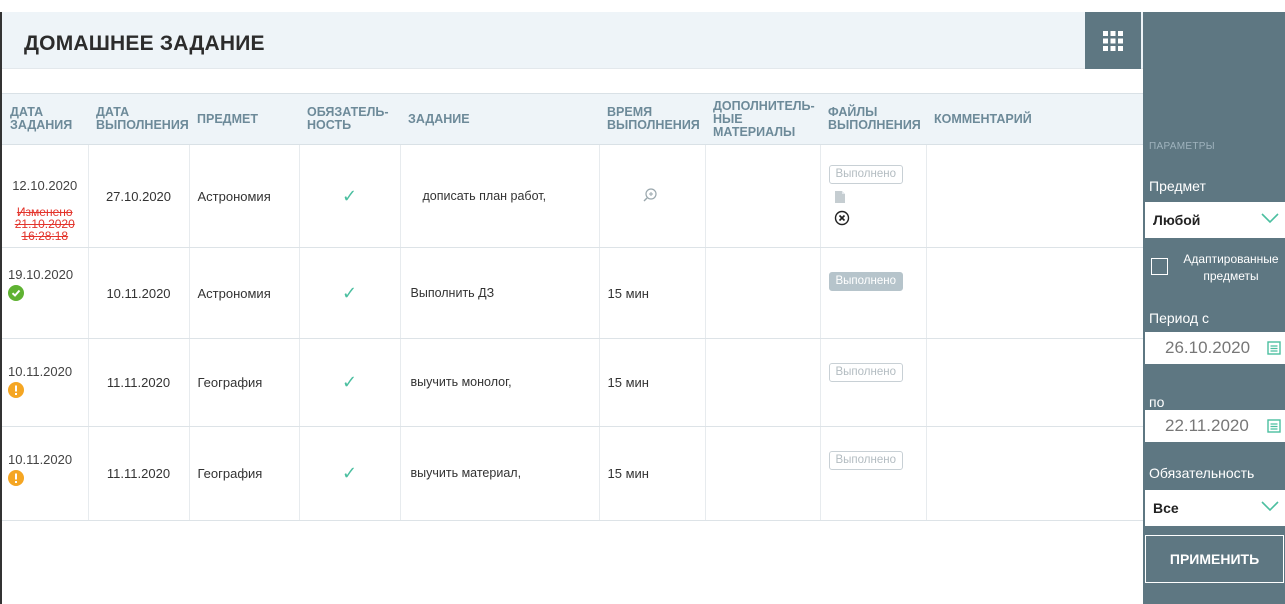 The height and width of the screenshot is (604, 1285). Describe the element at coordinates (1231, 267) in the screenshot. I see `adapted-subjects-label: Адаптированные предметы` at that location.